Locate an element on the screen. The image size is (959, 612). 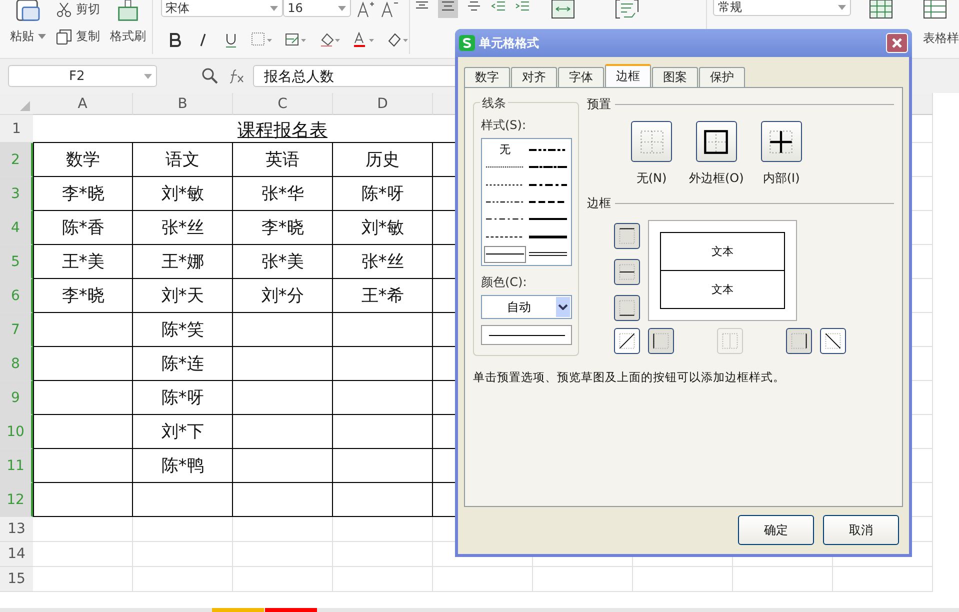
border-preset-icon is located at coordinates (716, 141).